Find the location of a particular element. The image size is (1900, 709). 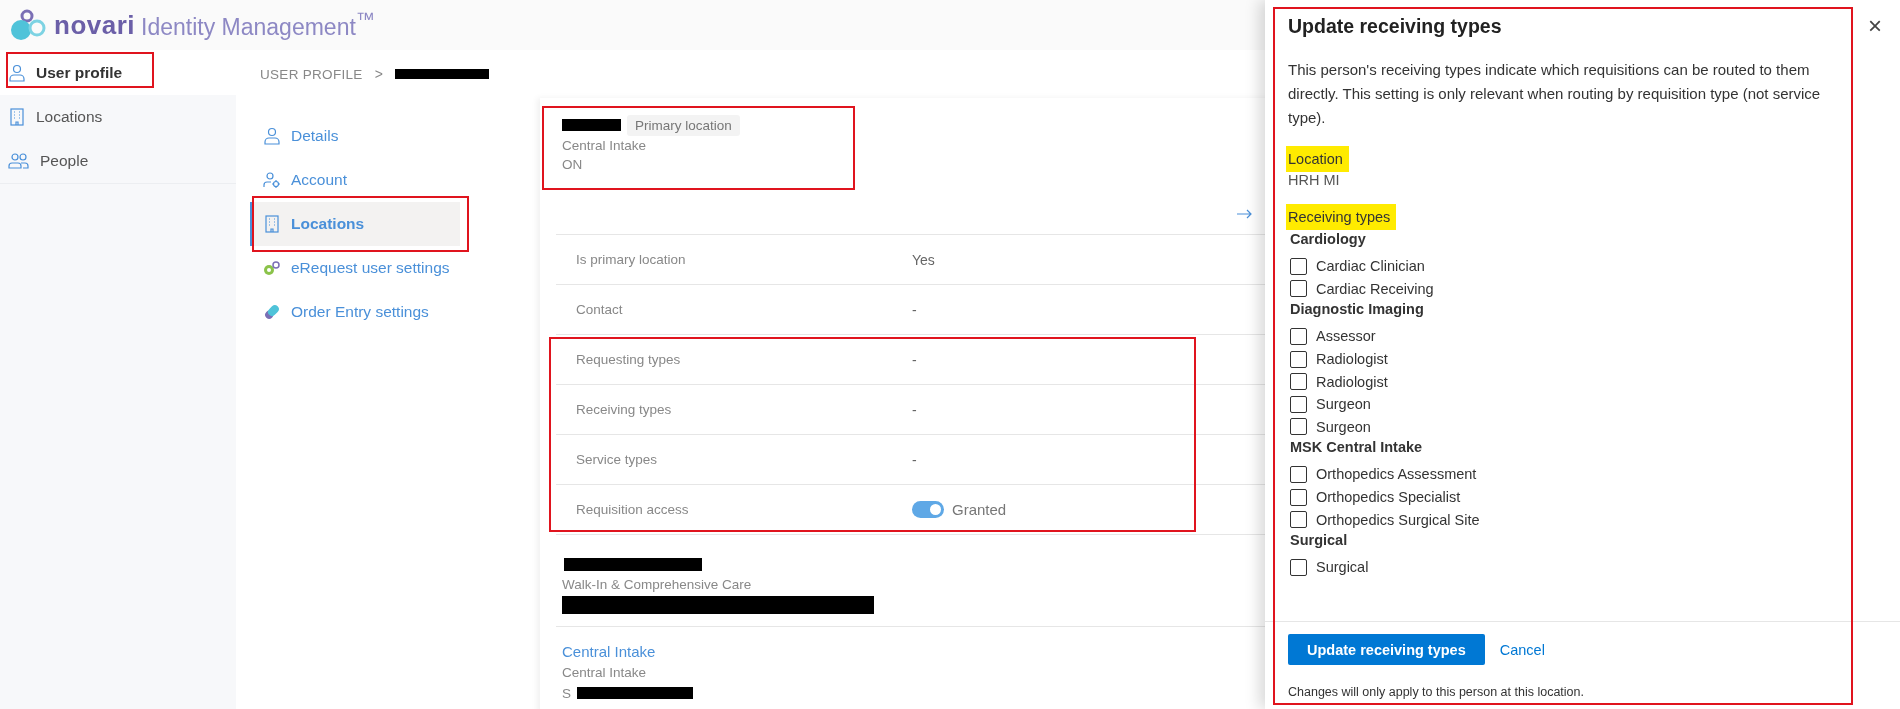

checkbox-label: Cardiac Clinician is located at coordinates (1370, 266).